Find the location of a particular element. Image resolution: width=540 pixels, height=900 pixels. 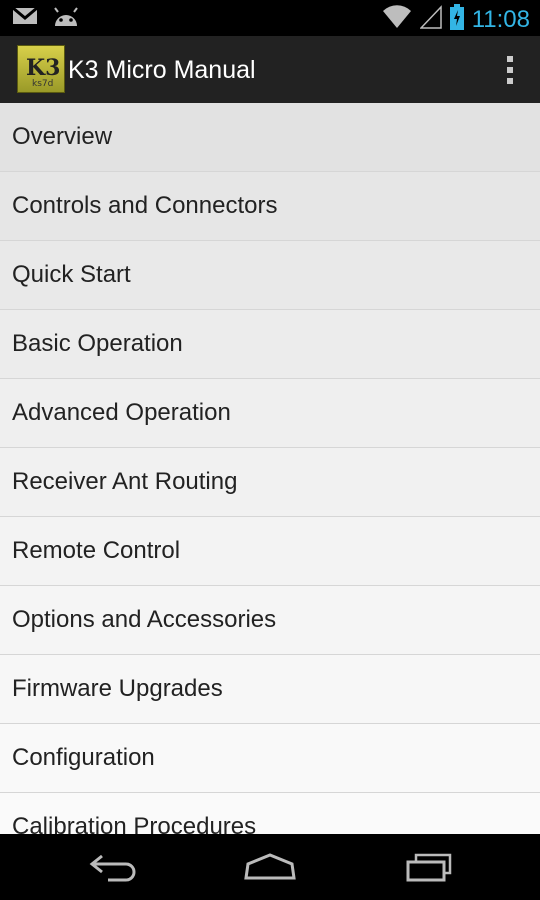

list-item-label: Quick Start is located at coordinates (71, 274).